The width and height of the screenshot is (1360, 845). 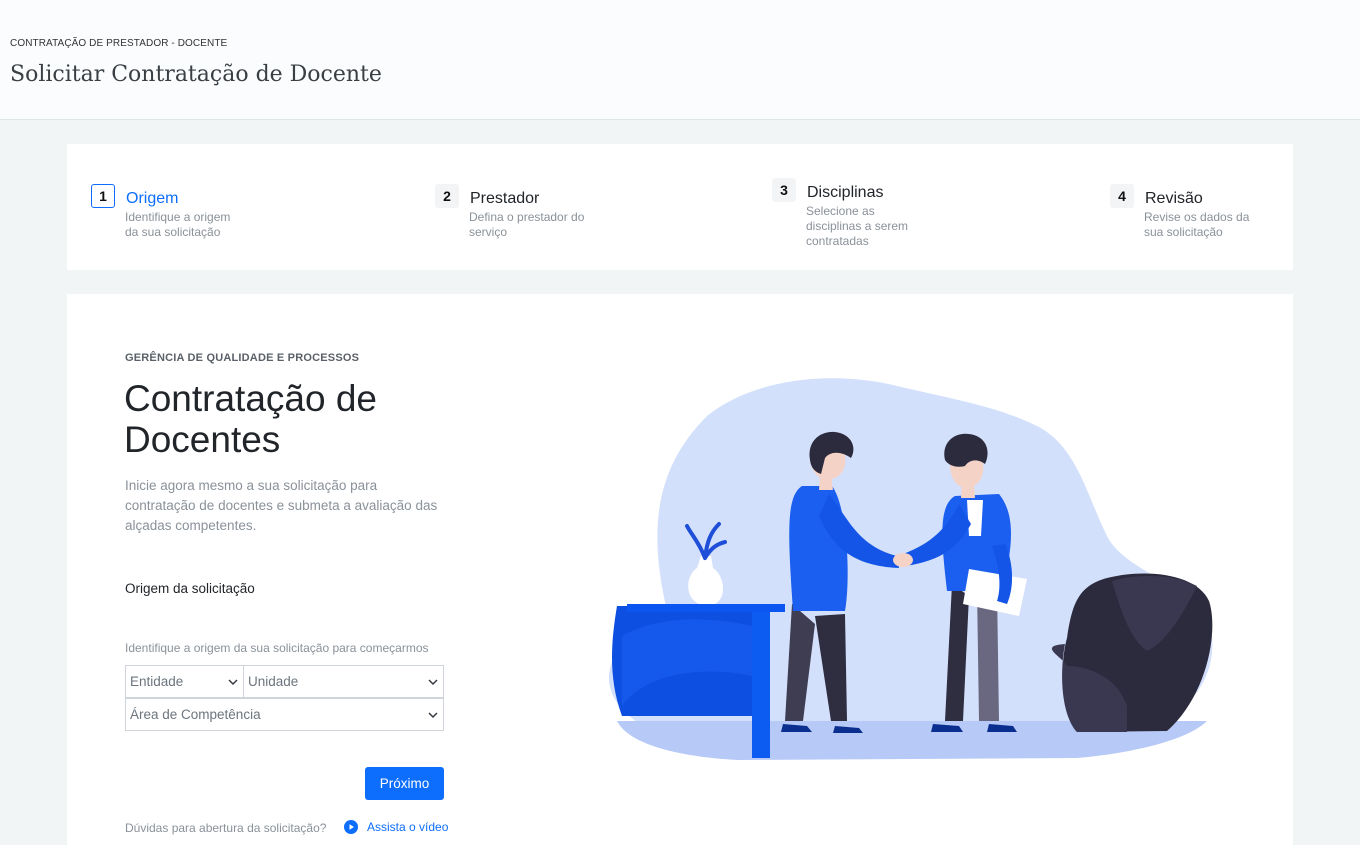 What do you see at coordinates (251, 419) in the screenshot?
I see `hero-title: Contratação de Docentes` at bounding box center [251, 419].